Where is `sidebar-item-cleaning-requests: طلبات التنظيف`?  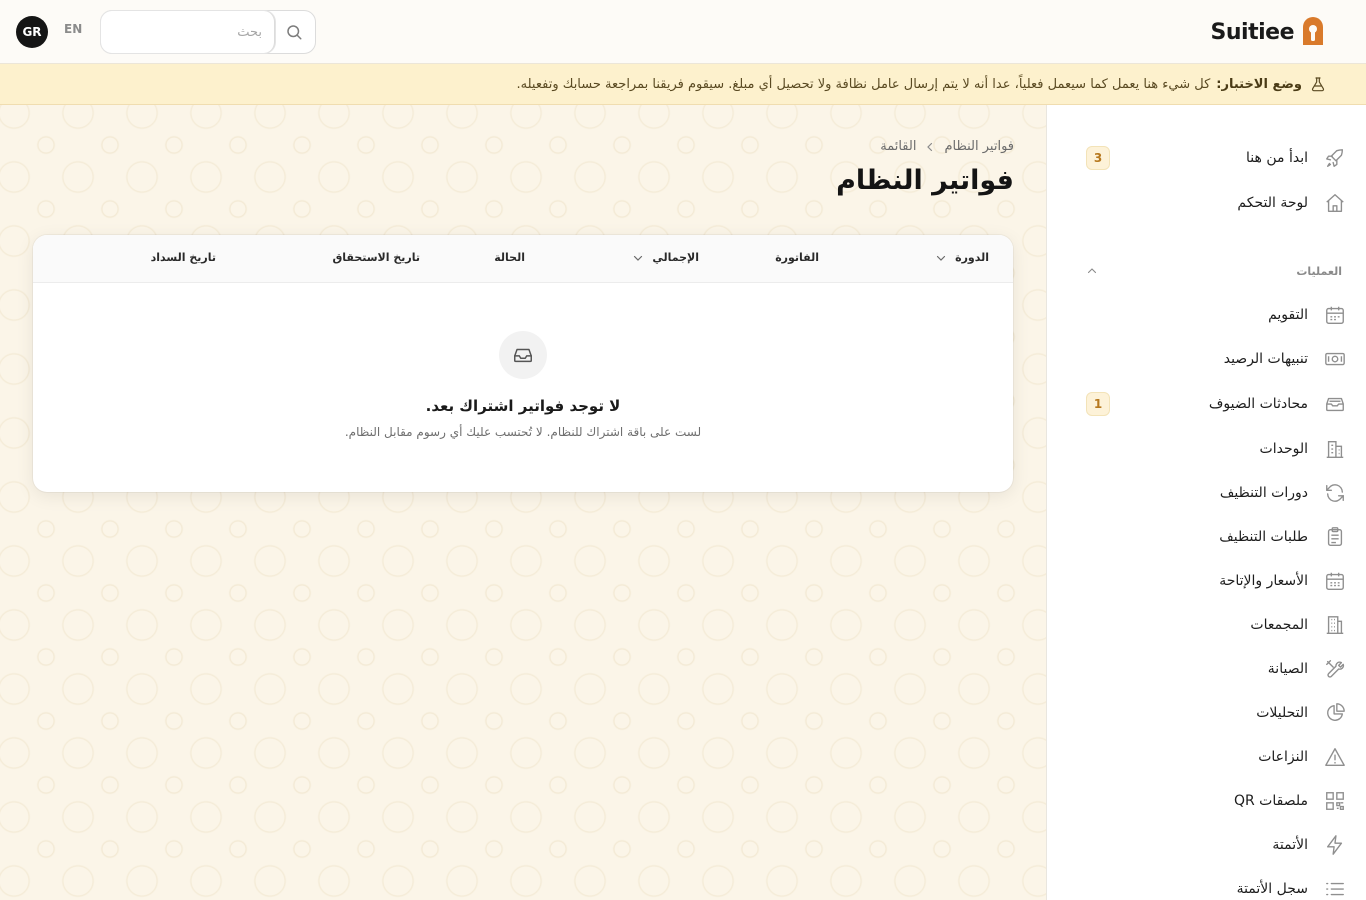
sidebar-item-cleaning-requests: طلبات التنظيف is located at coordinates (1216, 537).